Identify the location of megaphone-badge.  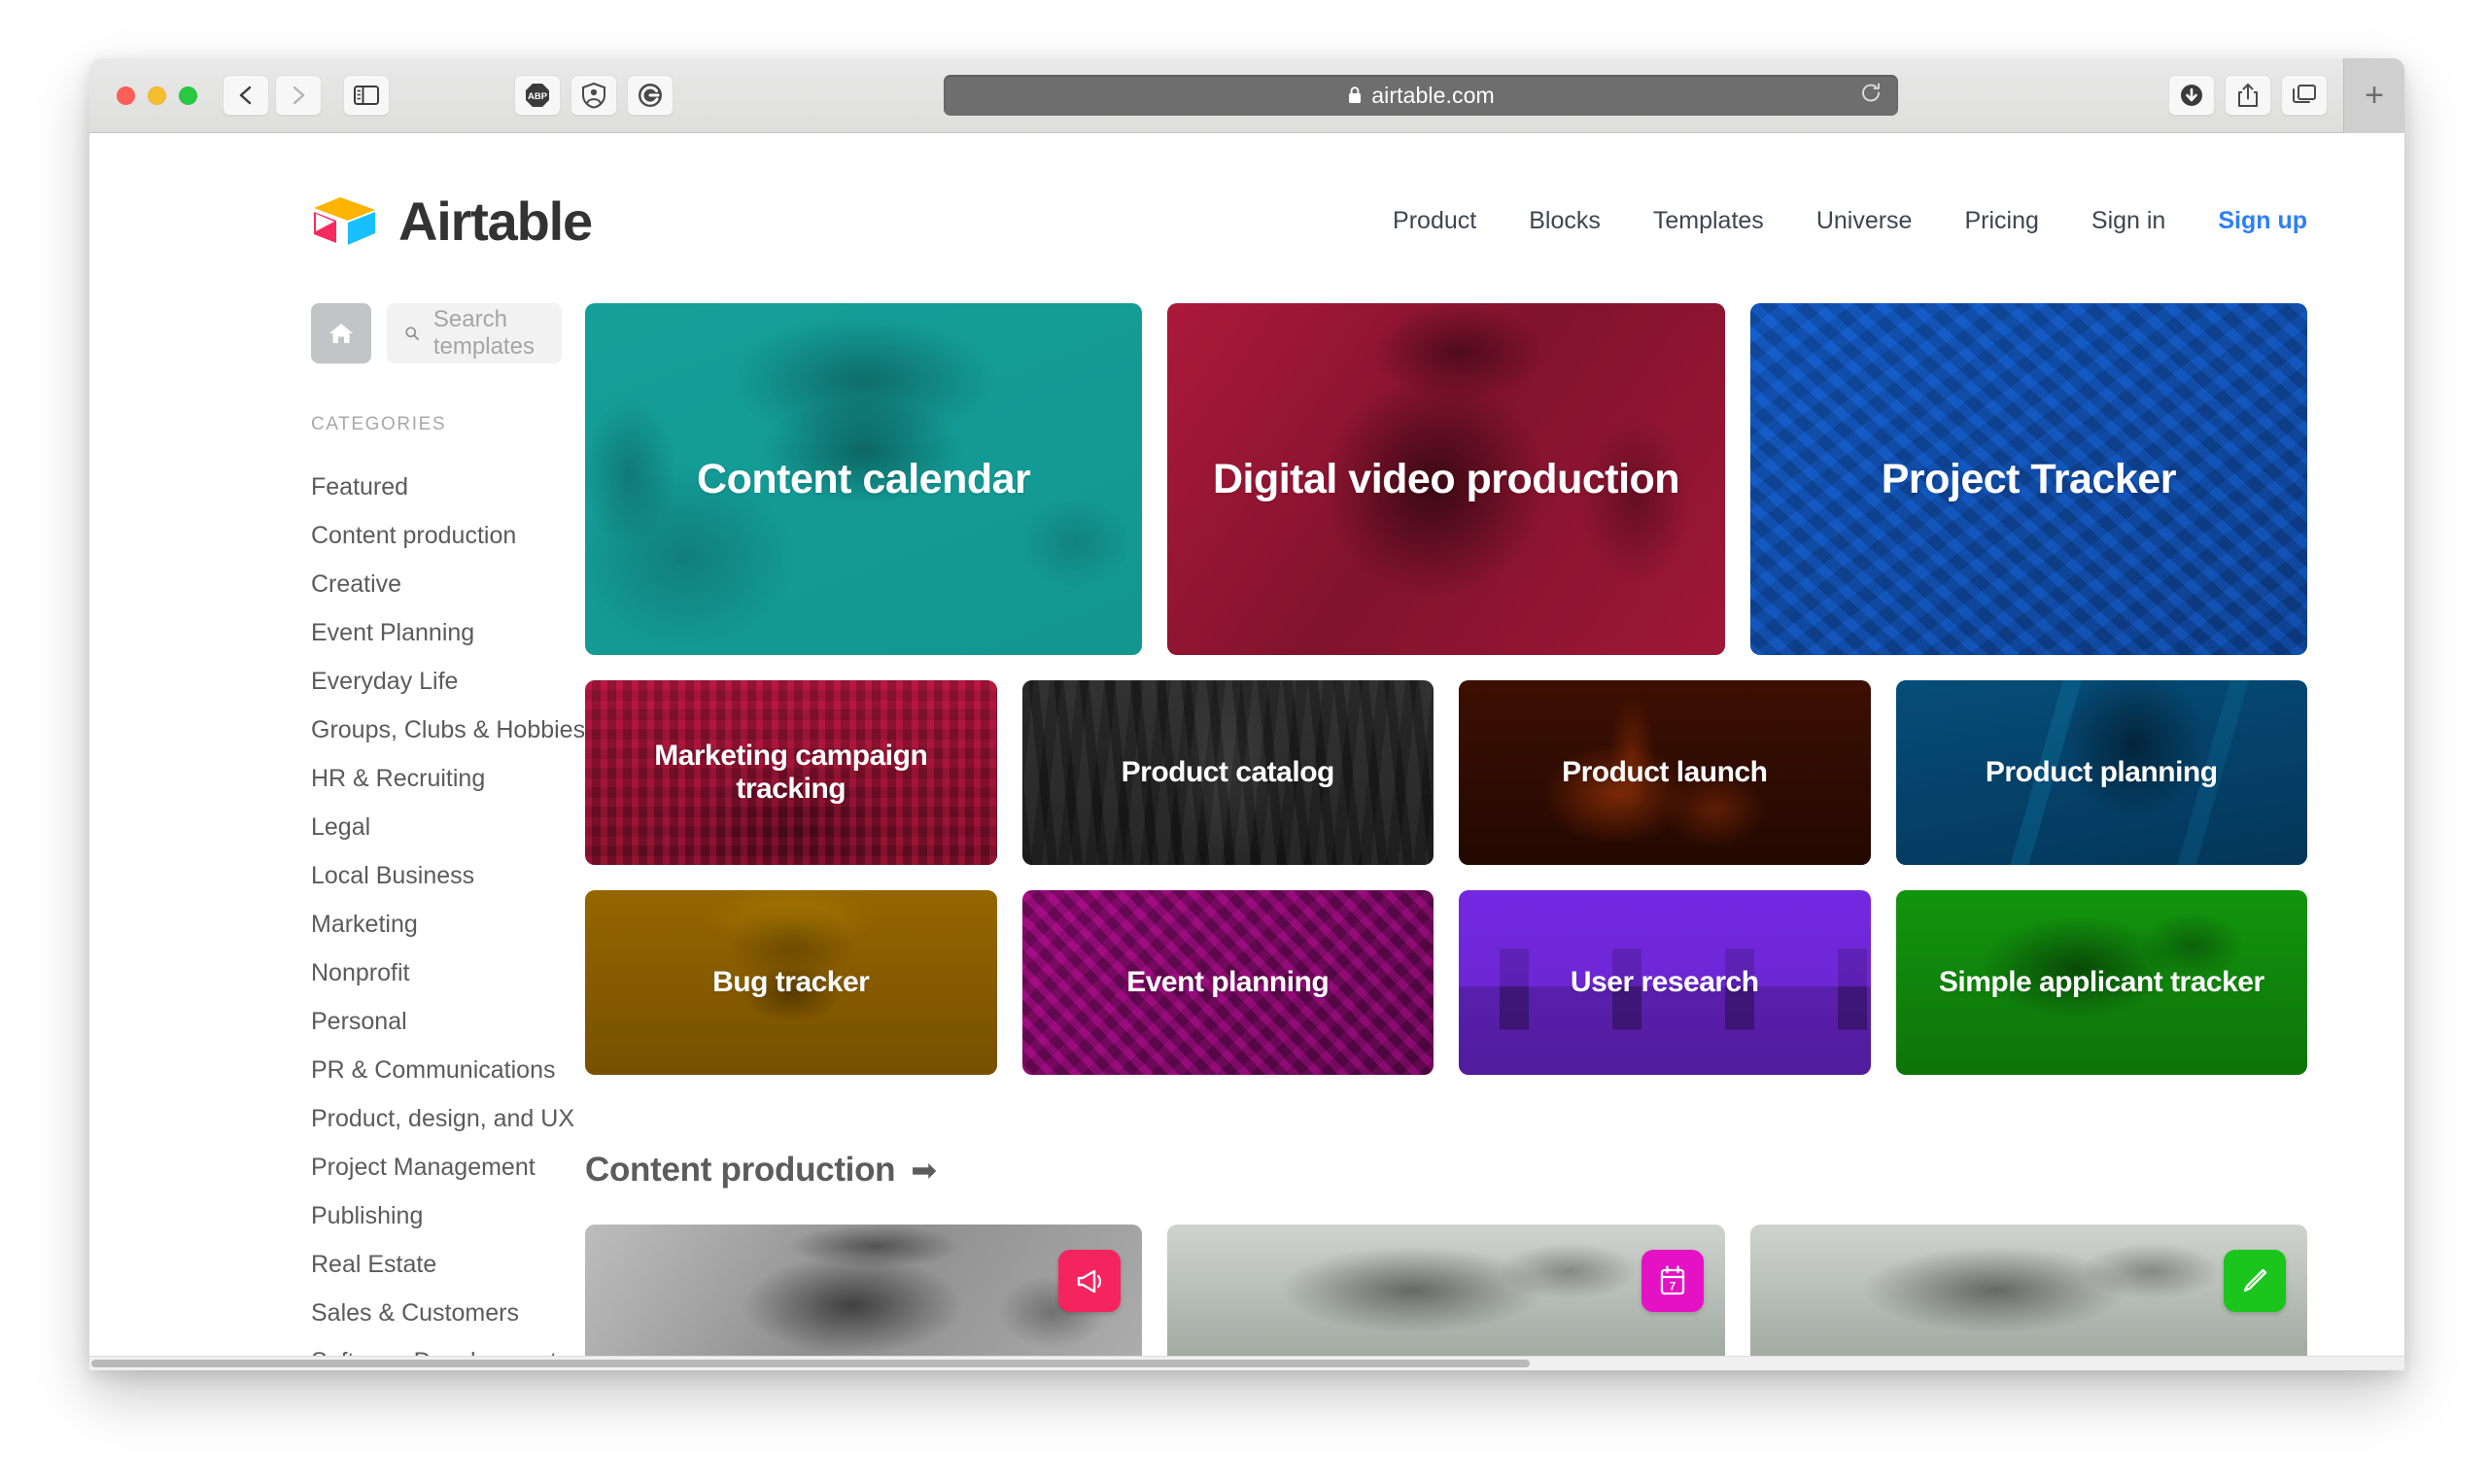
(1090, 1281).